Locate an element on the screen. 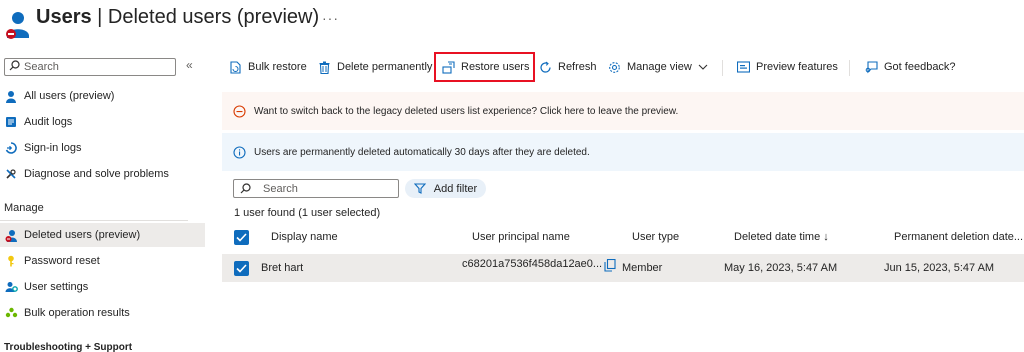  sidebar-item-label: Deleted users (preview) is located at coordinates (82, 235).